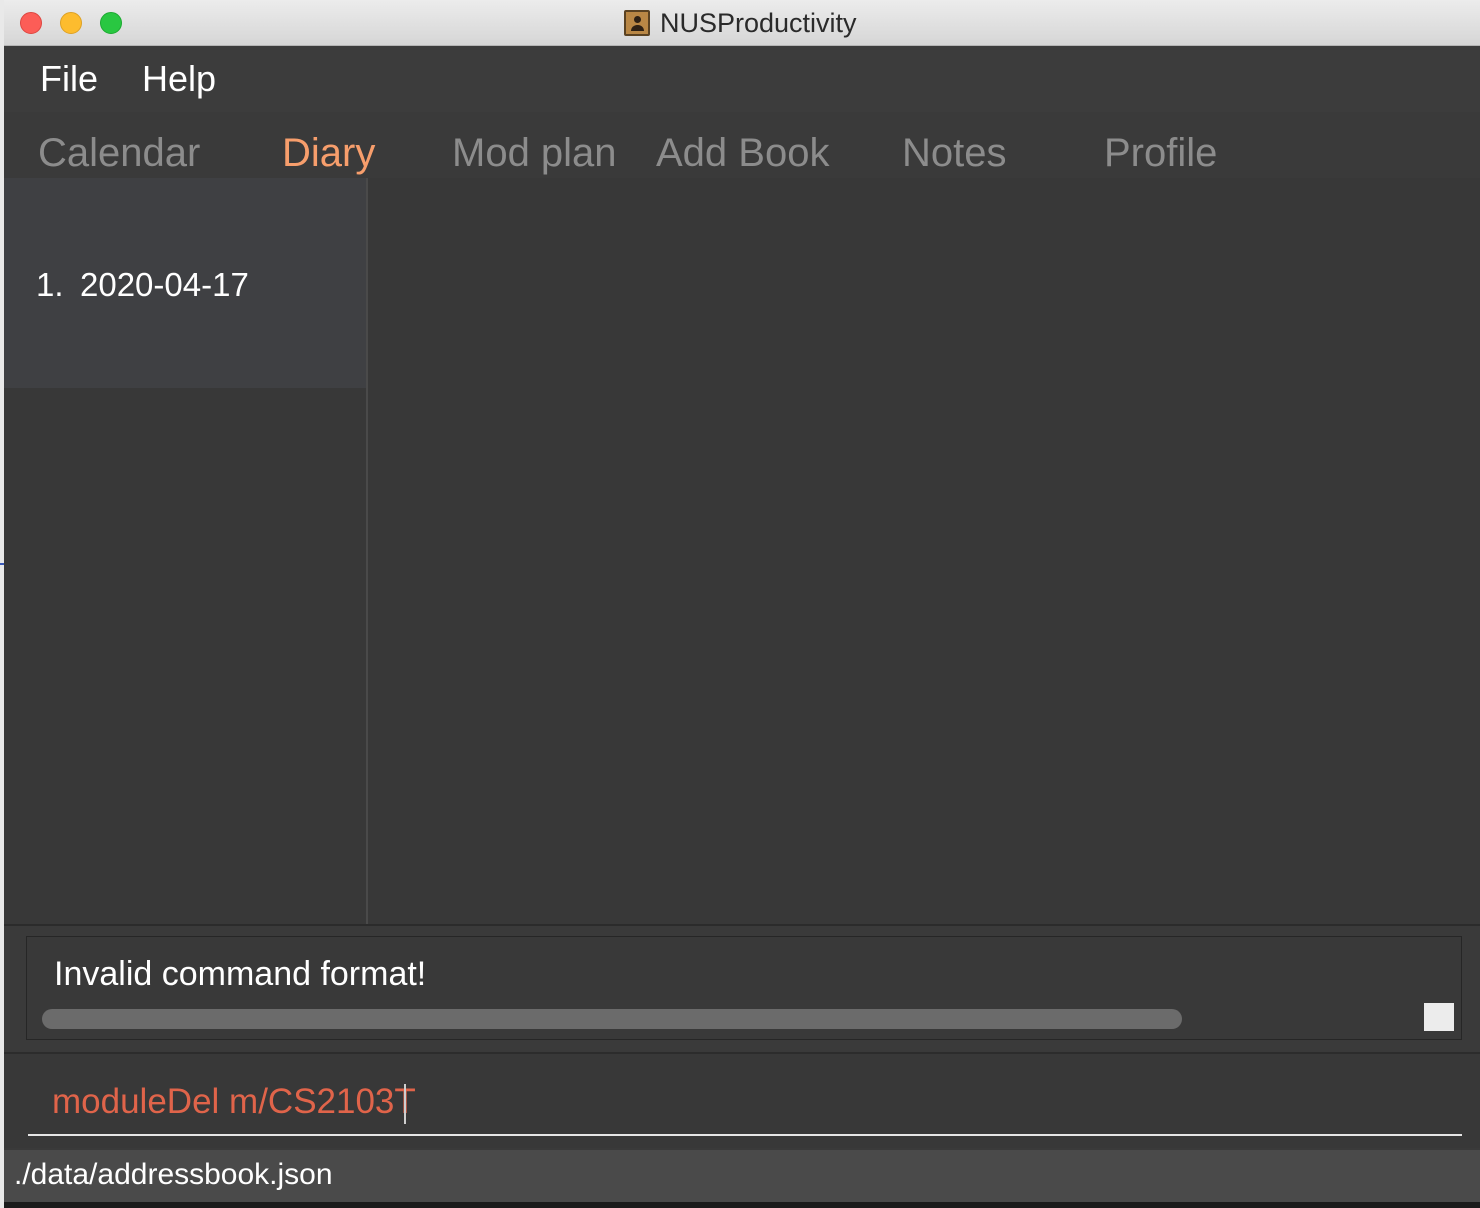 The width and height of the screenshot is (1480, 1208). I want to click on text-caret, so click(405, 1104).